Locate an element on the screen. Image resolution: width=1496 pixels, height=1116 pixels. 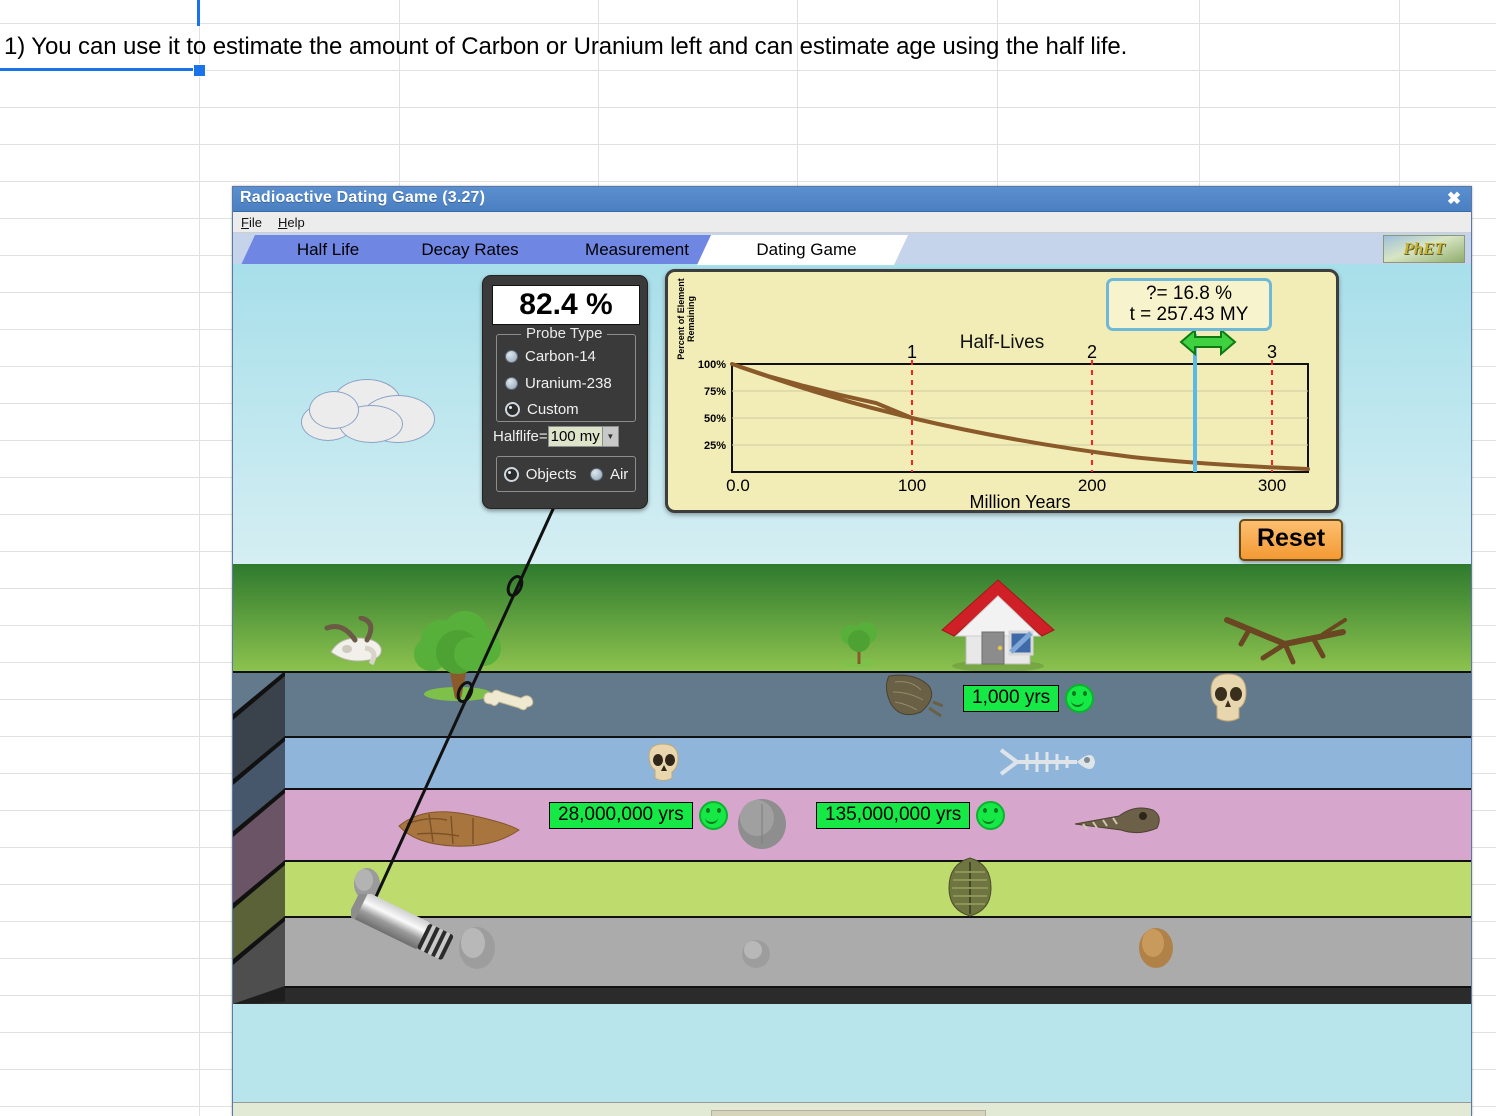
svg-text: 300 is located at coordinates (1272, 485).